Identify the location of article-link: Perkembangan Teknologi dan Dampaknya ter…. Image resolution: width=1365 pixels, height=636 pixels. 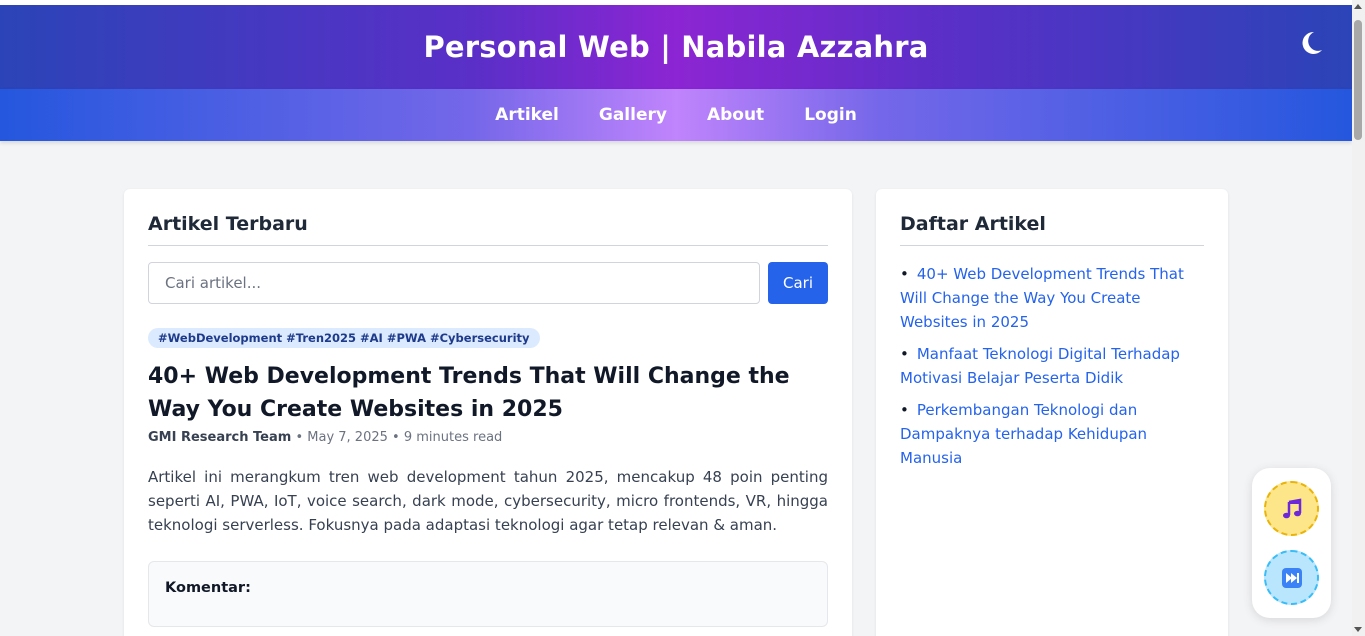
(1023, 434).